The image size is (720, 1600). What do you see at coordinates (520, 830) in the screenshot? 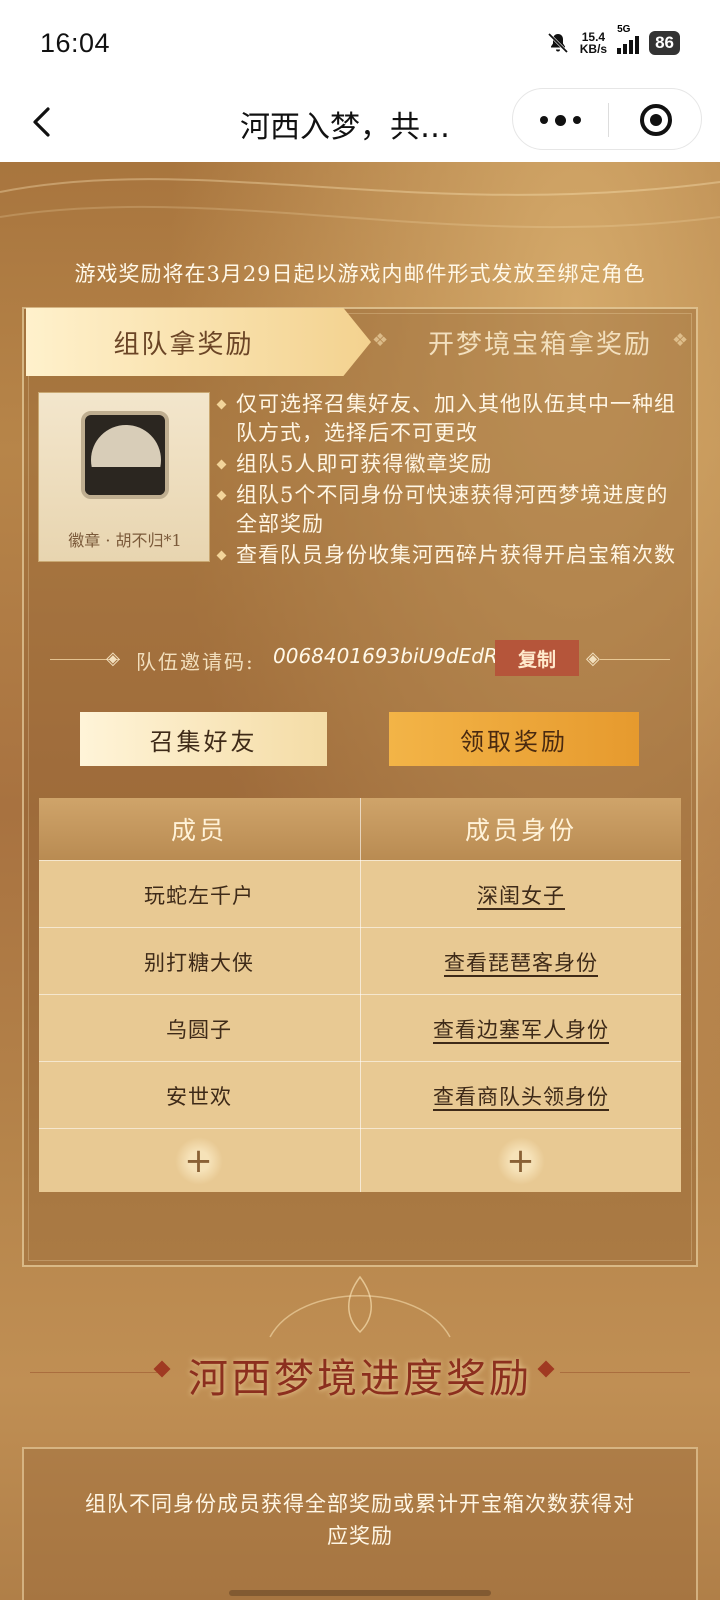
I see `column-header-identity: 成员身份` at bounding box center [520, 830].